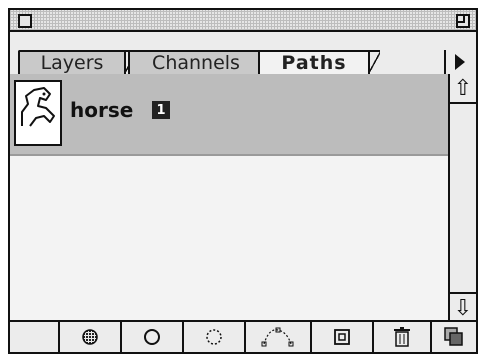 This screenshot has width=484, height=359. I want to click on tab-channels: Channels, so click(201, 62).